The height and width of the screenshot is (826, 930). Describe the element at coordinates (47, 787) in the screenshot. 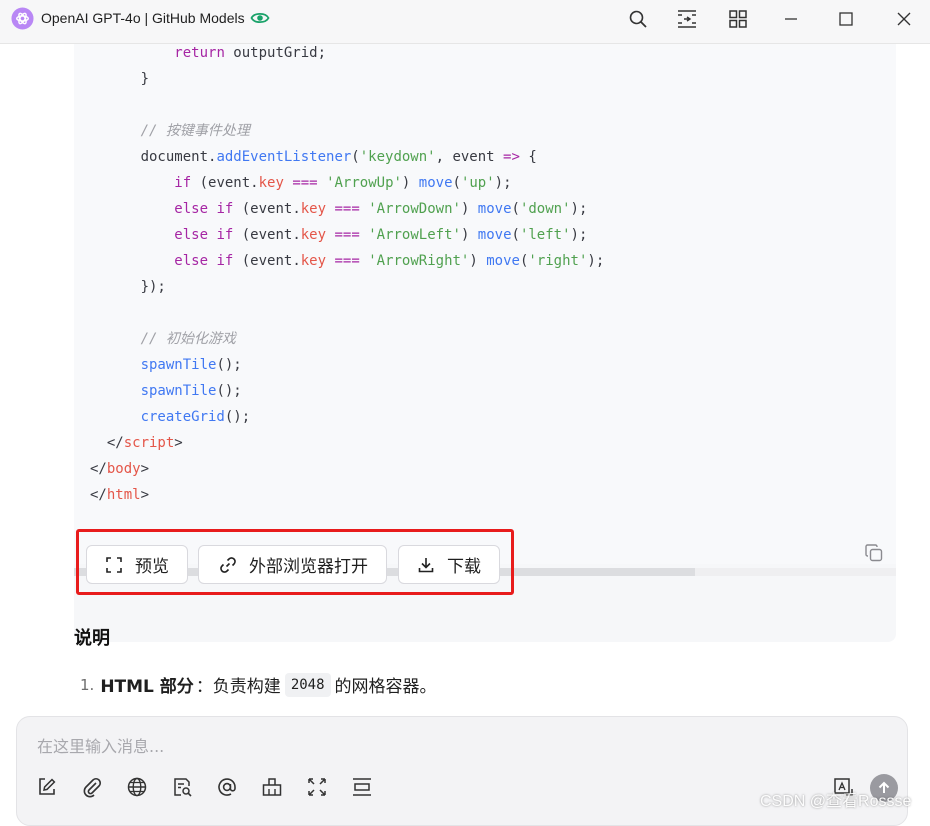

I see `edit-icon` at that location.